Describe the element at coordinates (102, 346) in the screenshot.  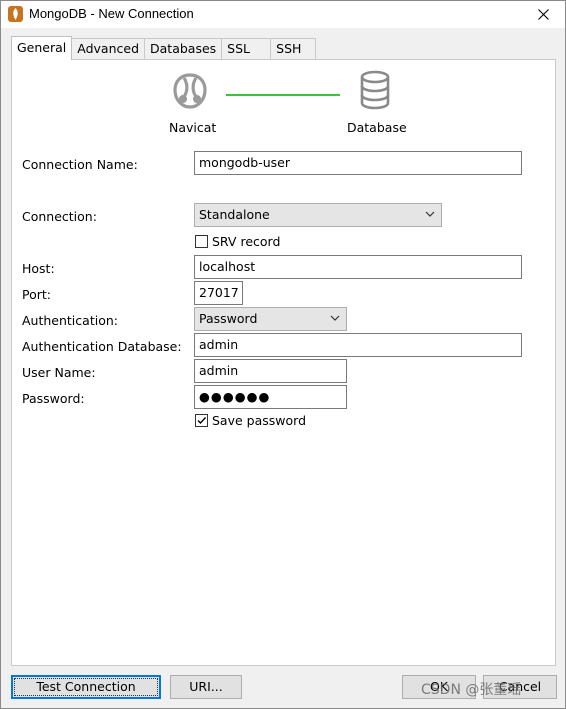
I see `auth-database-label: Authentication Database:` at that location.